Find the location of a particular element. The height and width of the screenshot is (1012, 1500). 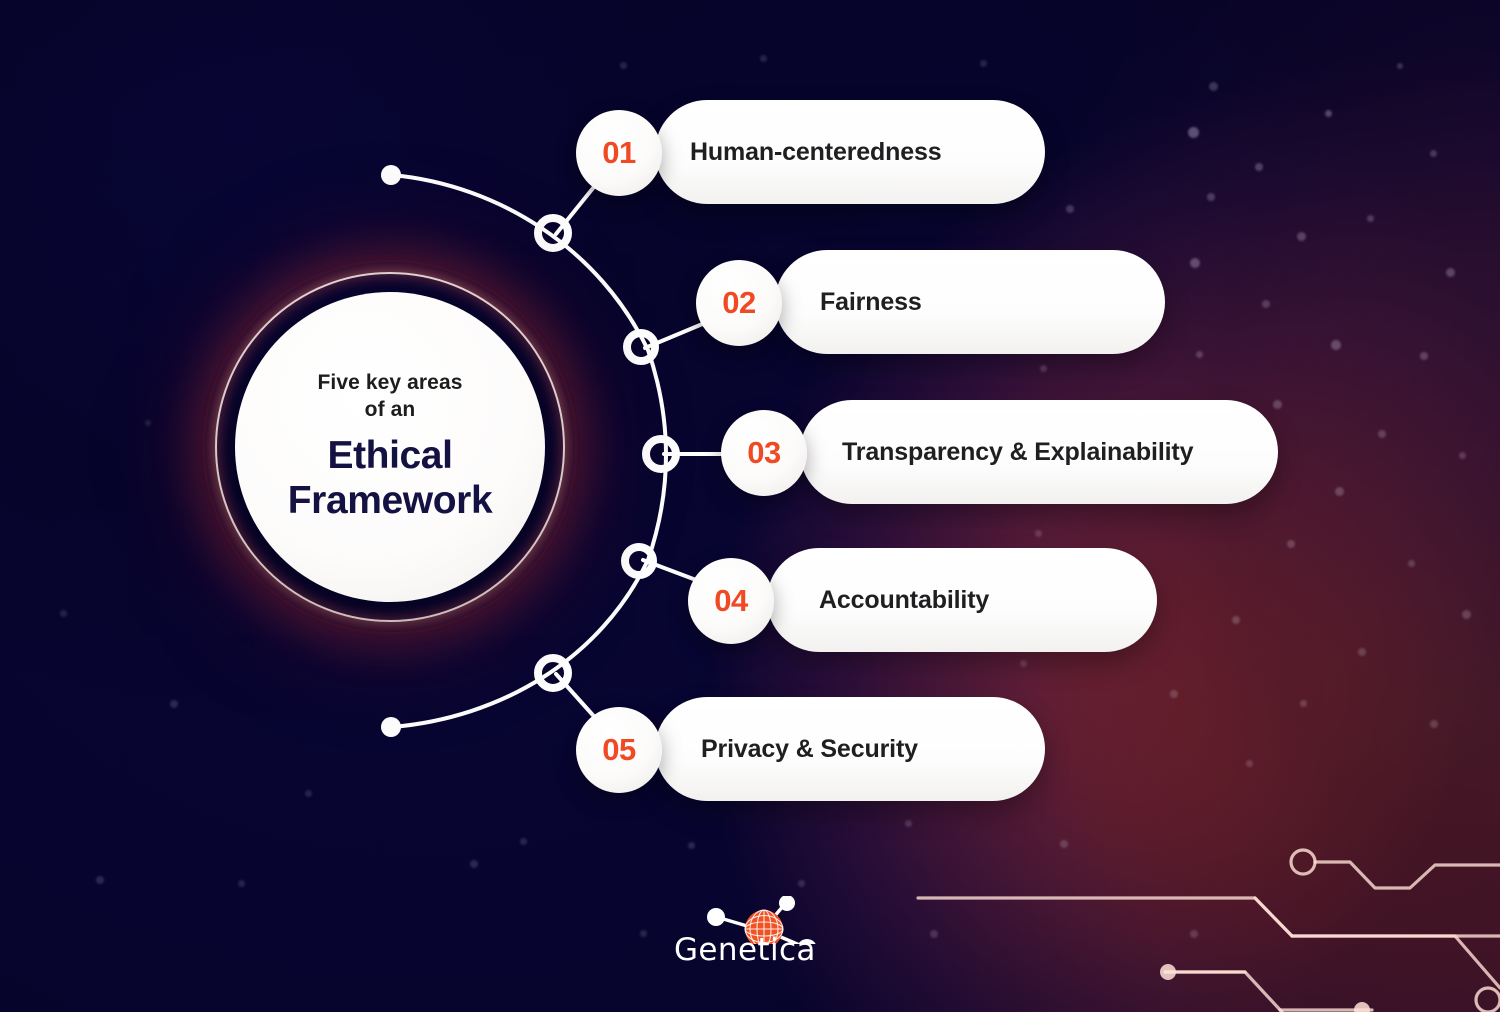

item-label: Transparency & Explainability is located at coordinates (1018, 451).